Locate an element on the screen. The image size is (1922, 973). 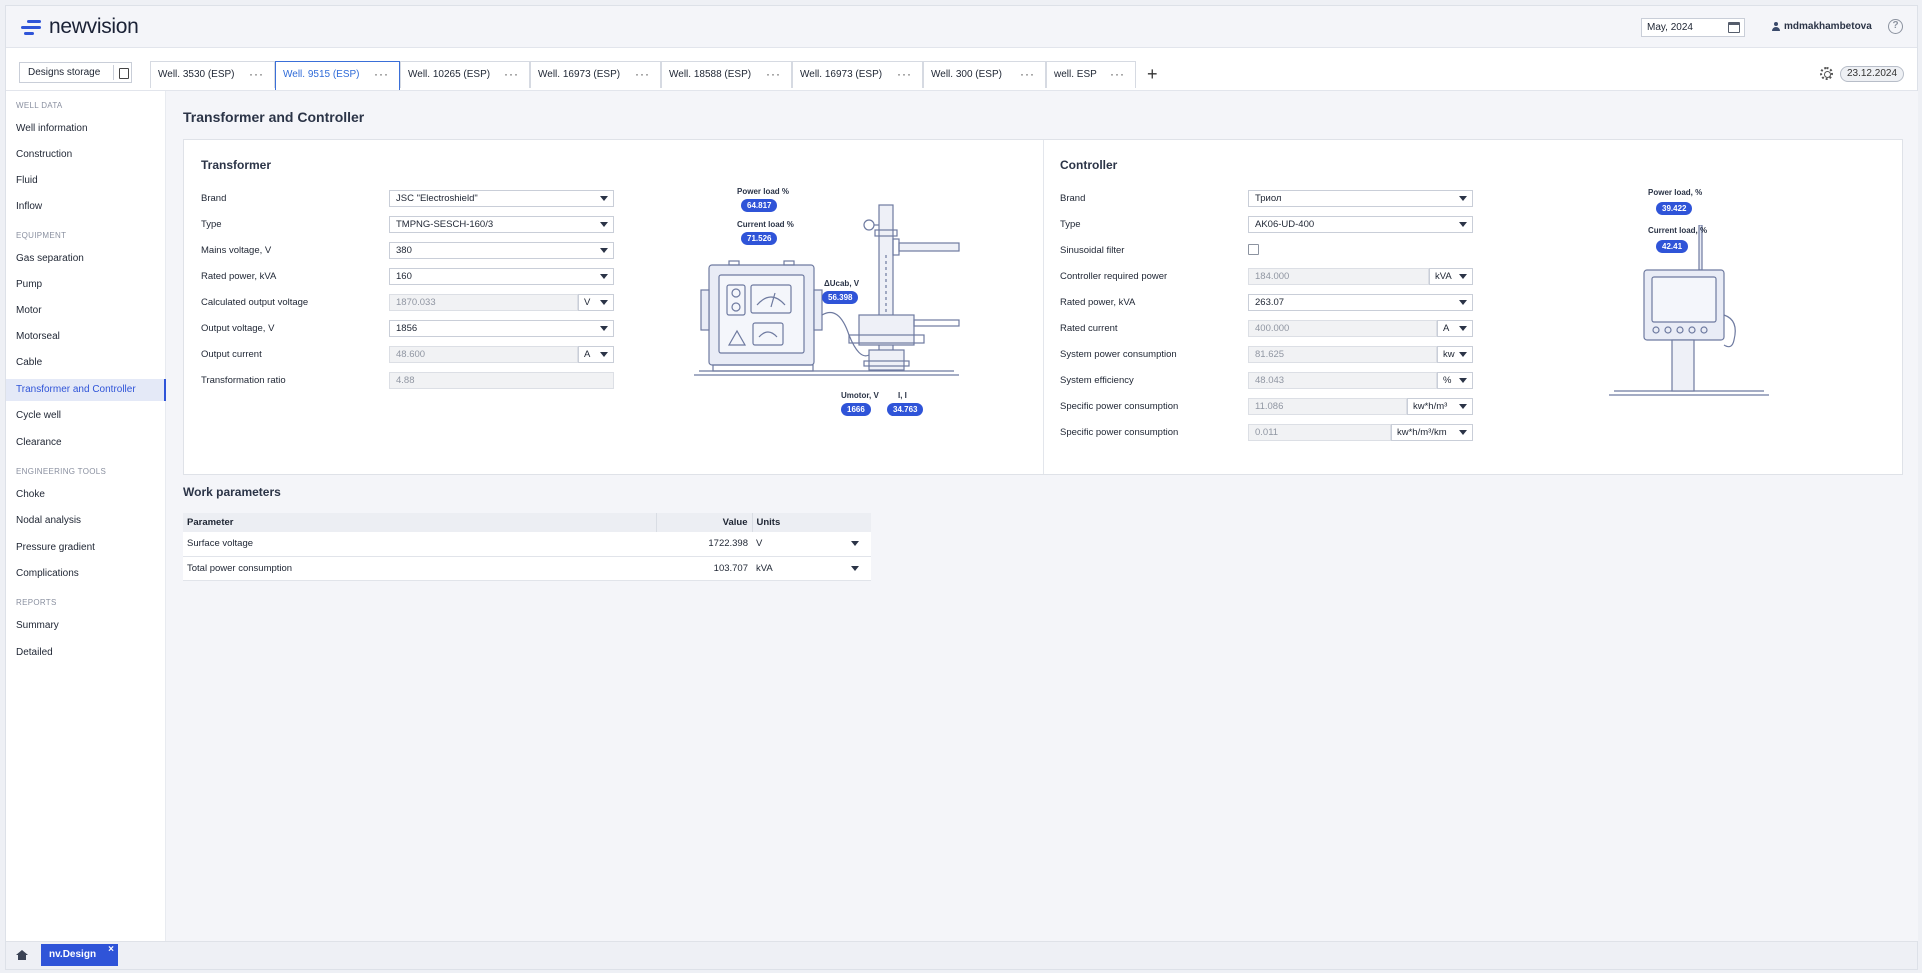
controller-type-select: AK06-UD-400 is located at coordinates (1360, 224).